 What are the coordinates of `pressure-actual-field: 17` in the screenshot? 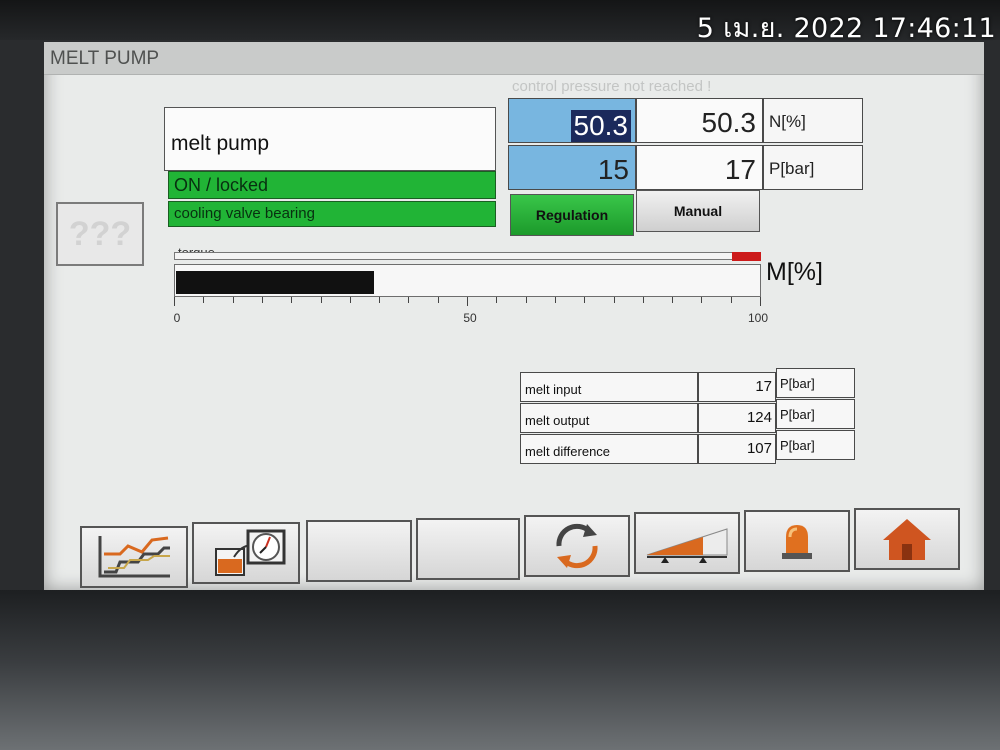 It's located at (699, 167).